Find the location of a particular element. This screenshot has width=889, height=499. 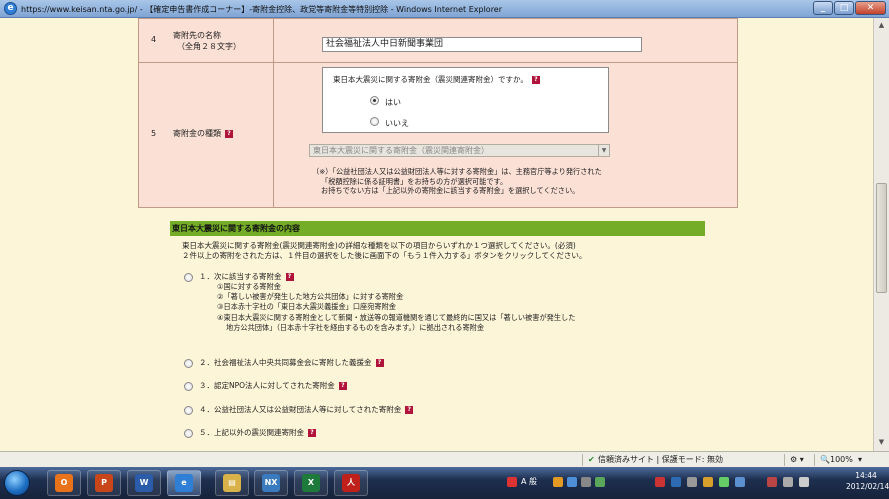

yes-label: はい is located at coordinates (393, 102).